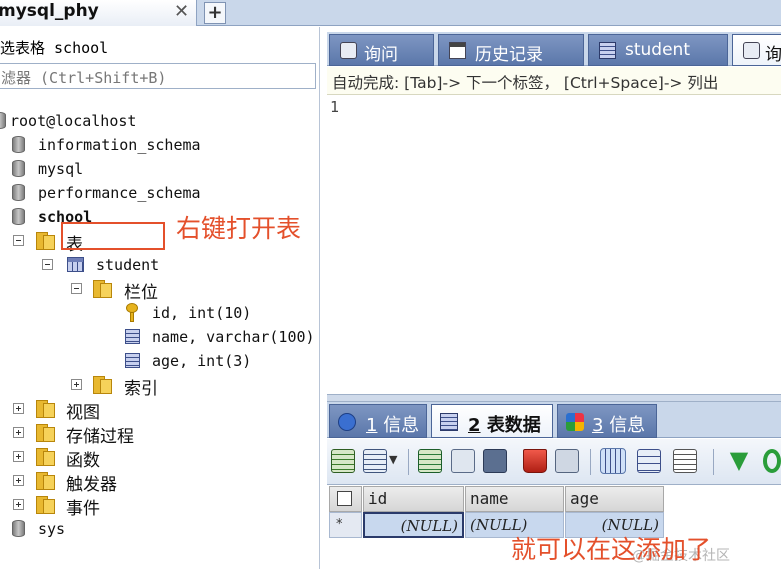 This screenshot has width=781, height=569. I want to click on tree-column-id: id, int(10), so click(130, 313).